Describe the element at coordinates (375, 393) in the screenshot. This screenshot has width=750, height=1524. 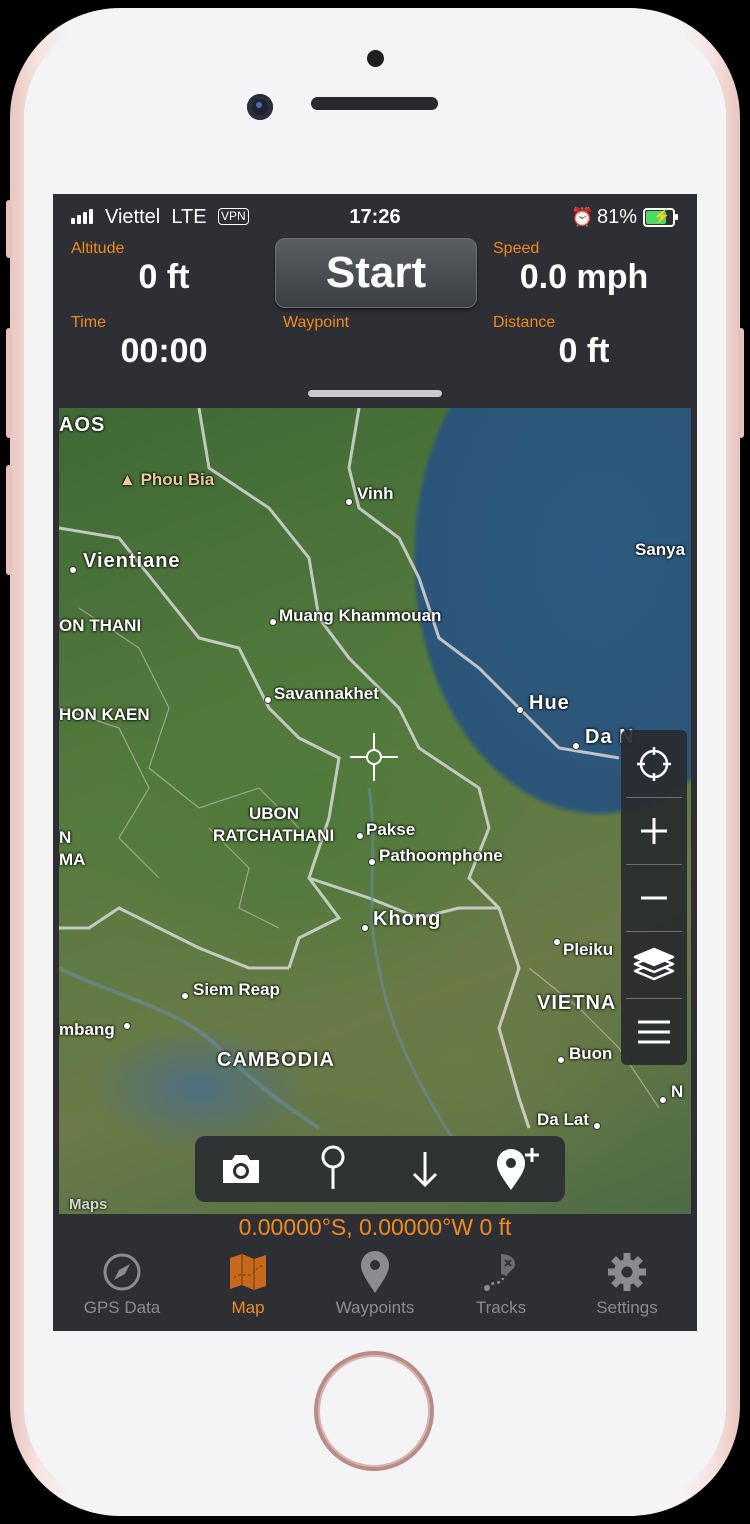
I see `panel-drag-handle` at that location.